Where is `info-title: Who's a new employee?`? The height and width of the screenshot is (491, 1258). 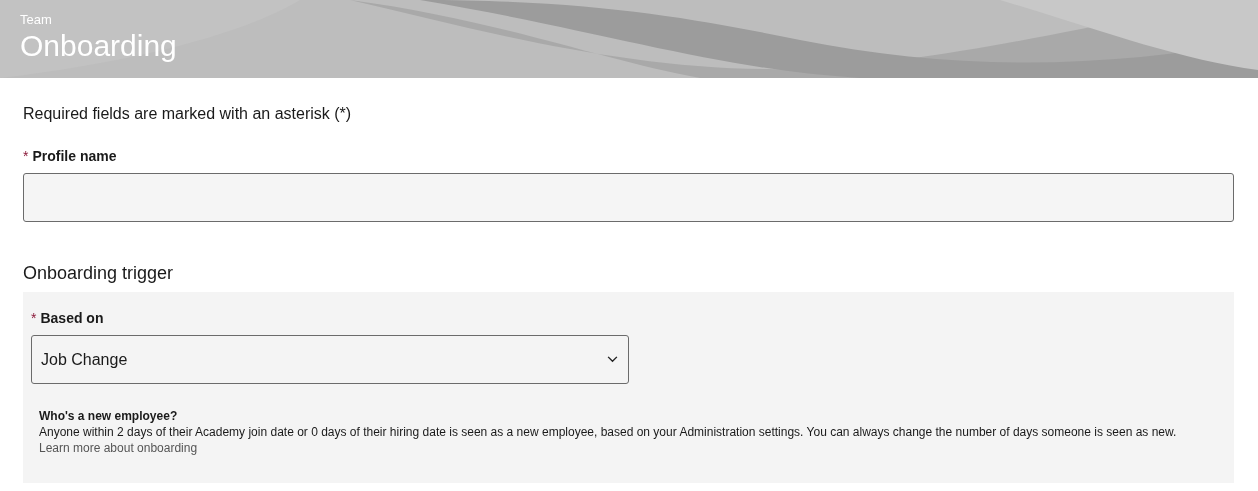
info-title: Who's a new employee? is located at coordinates (109, 416).